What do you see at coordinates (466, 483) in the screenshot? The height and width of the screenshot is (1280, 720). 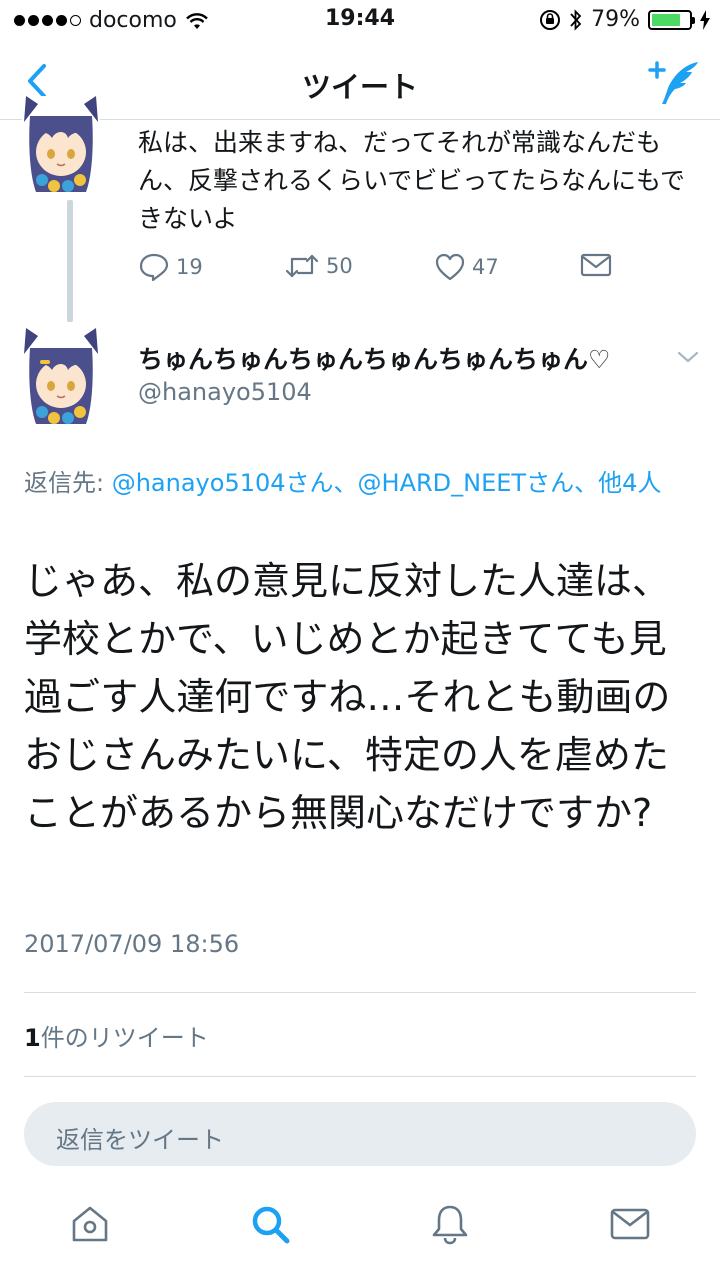 I see `reply-to-user-link: @HARD_NEETさん` at bounding box center [466, 483].